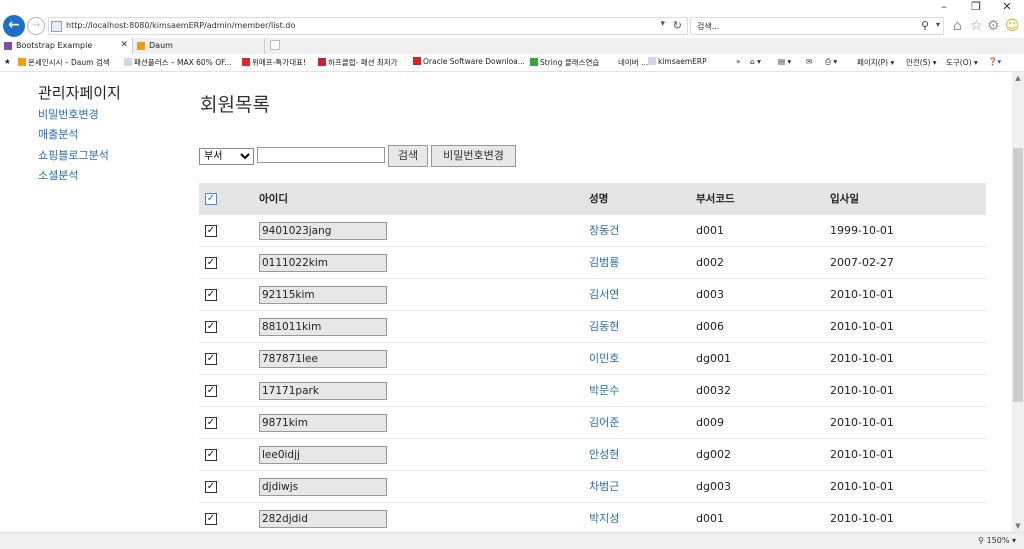 The width and height of the screenshot is (1024, 549). Describe the element at coordinates (1018, 275) in the screenshot. I see `scroll-thumb` at that location.